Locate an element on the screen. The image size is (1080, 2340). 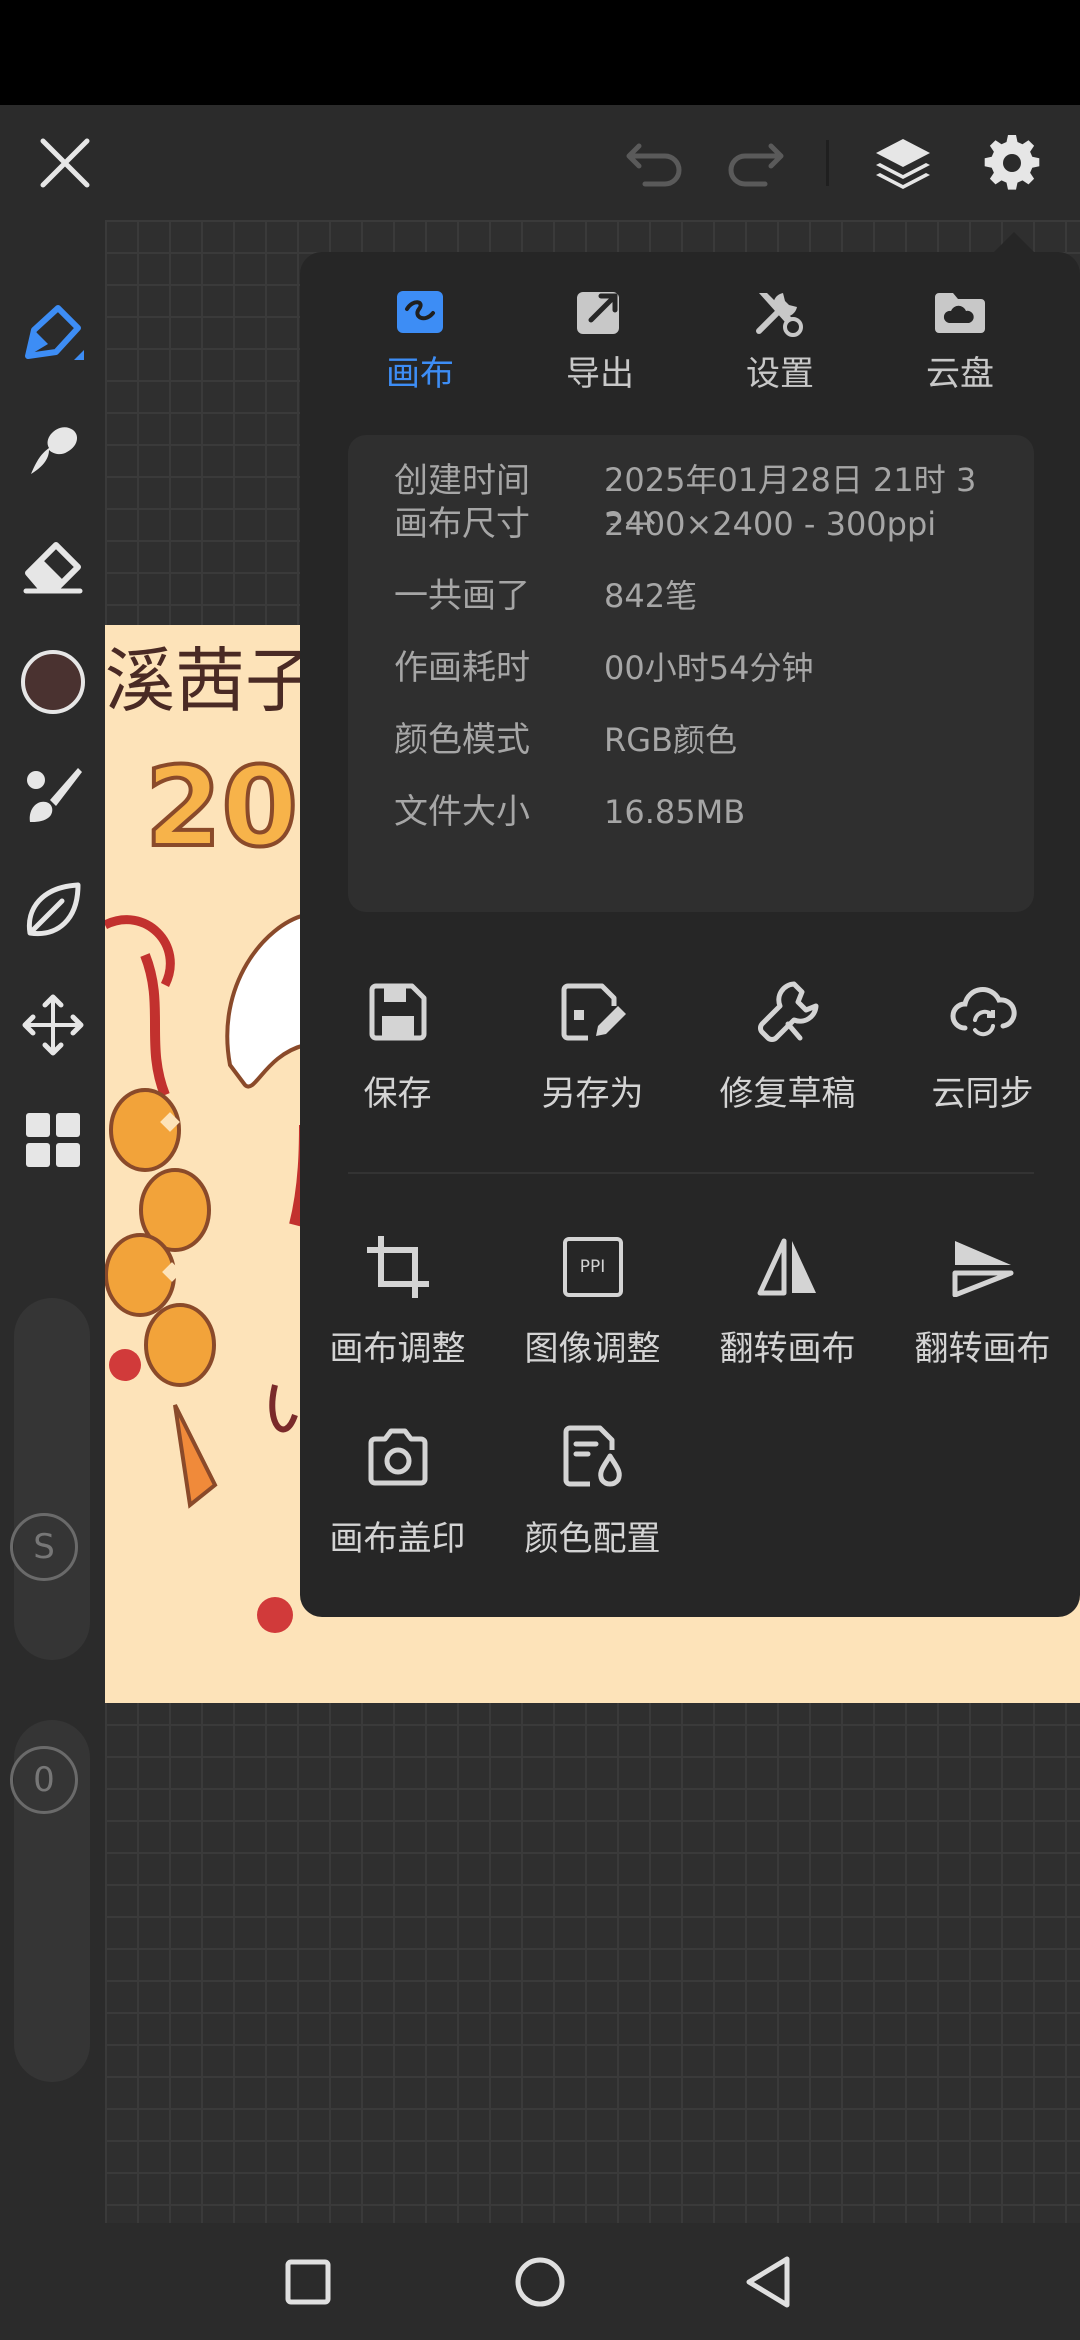
close-button is located at coordinates (65, 162).